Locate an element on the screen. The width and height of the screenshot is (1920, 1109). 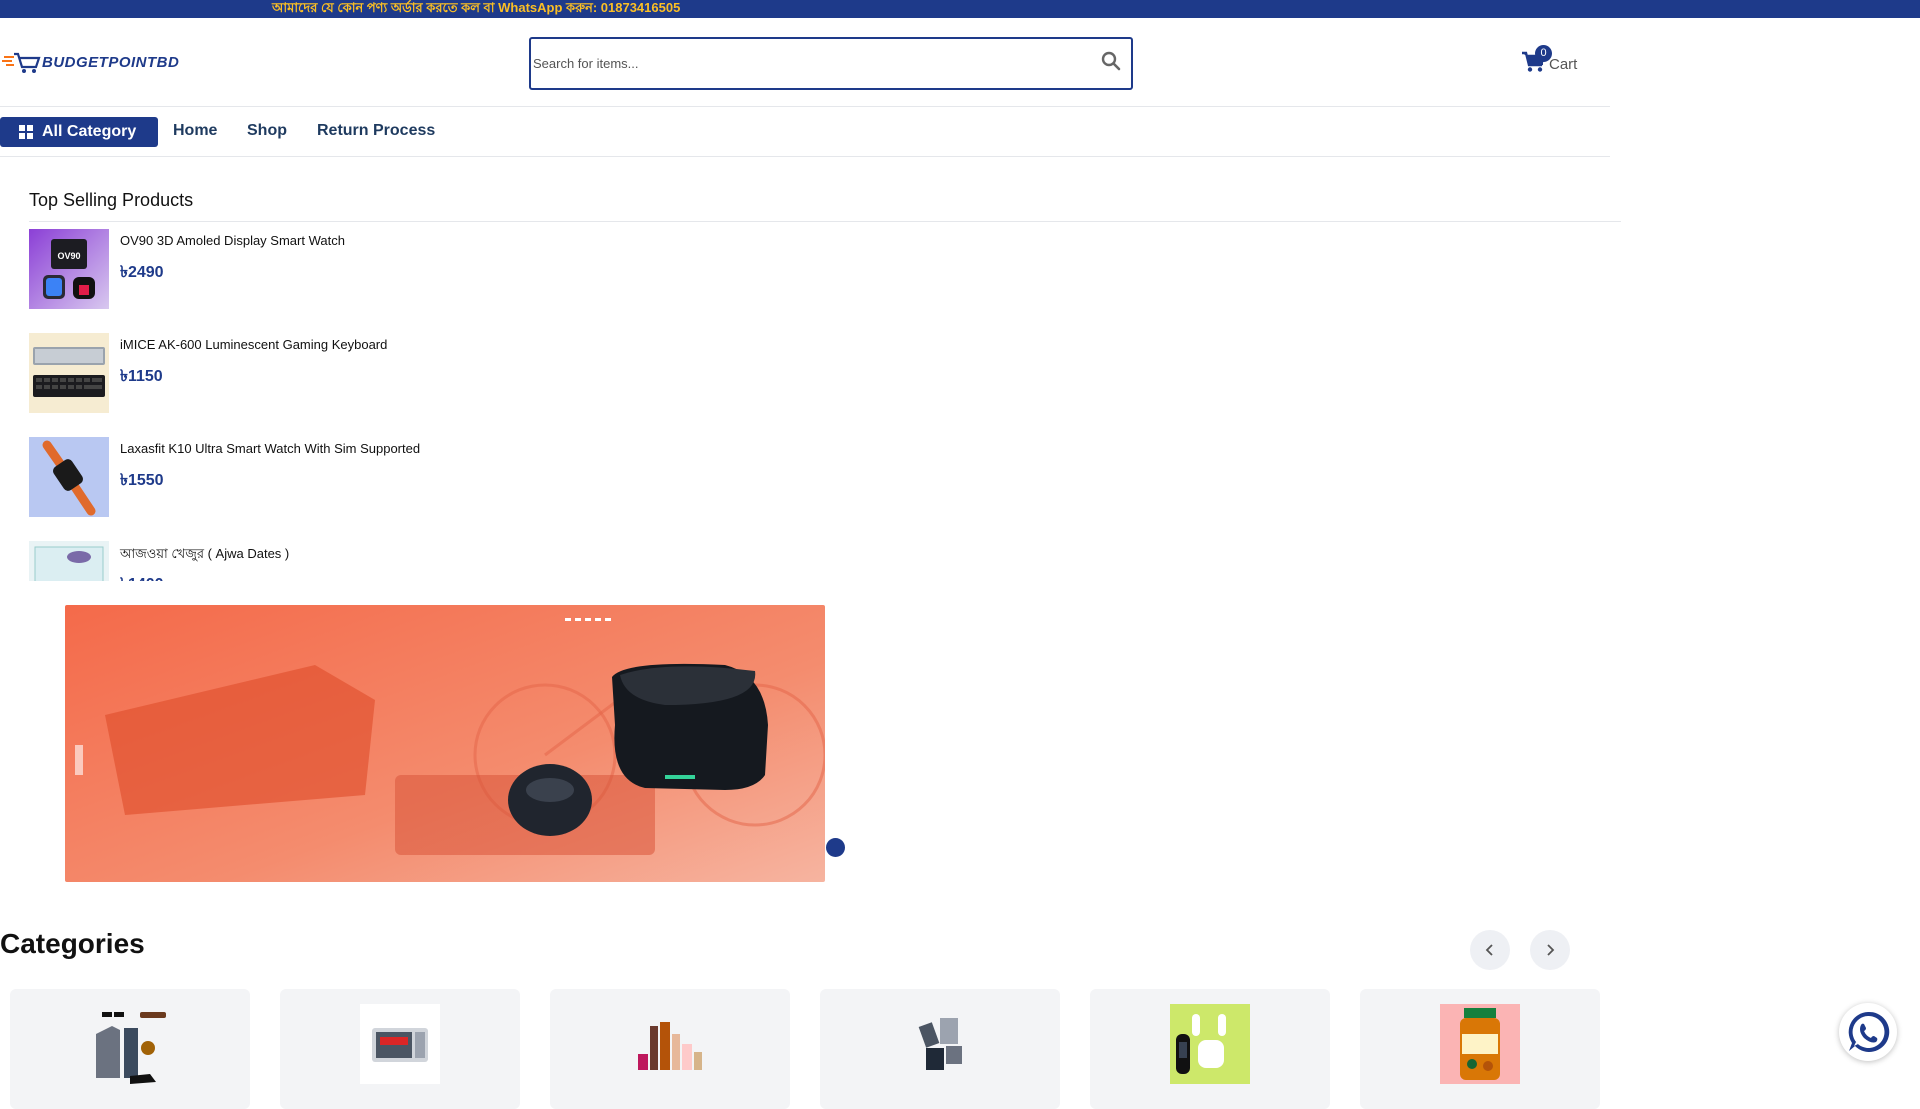
categories-title: Categories is located at coordinates (72, 943).